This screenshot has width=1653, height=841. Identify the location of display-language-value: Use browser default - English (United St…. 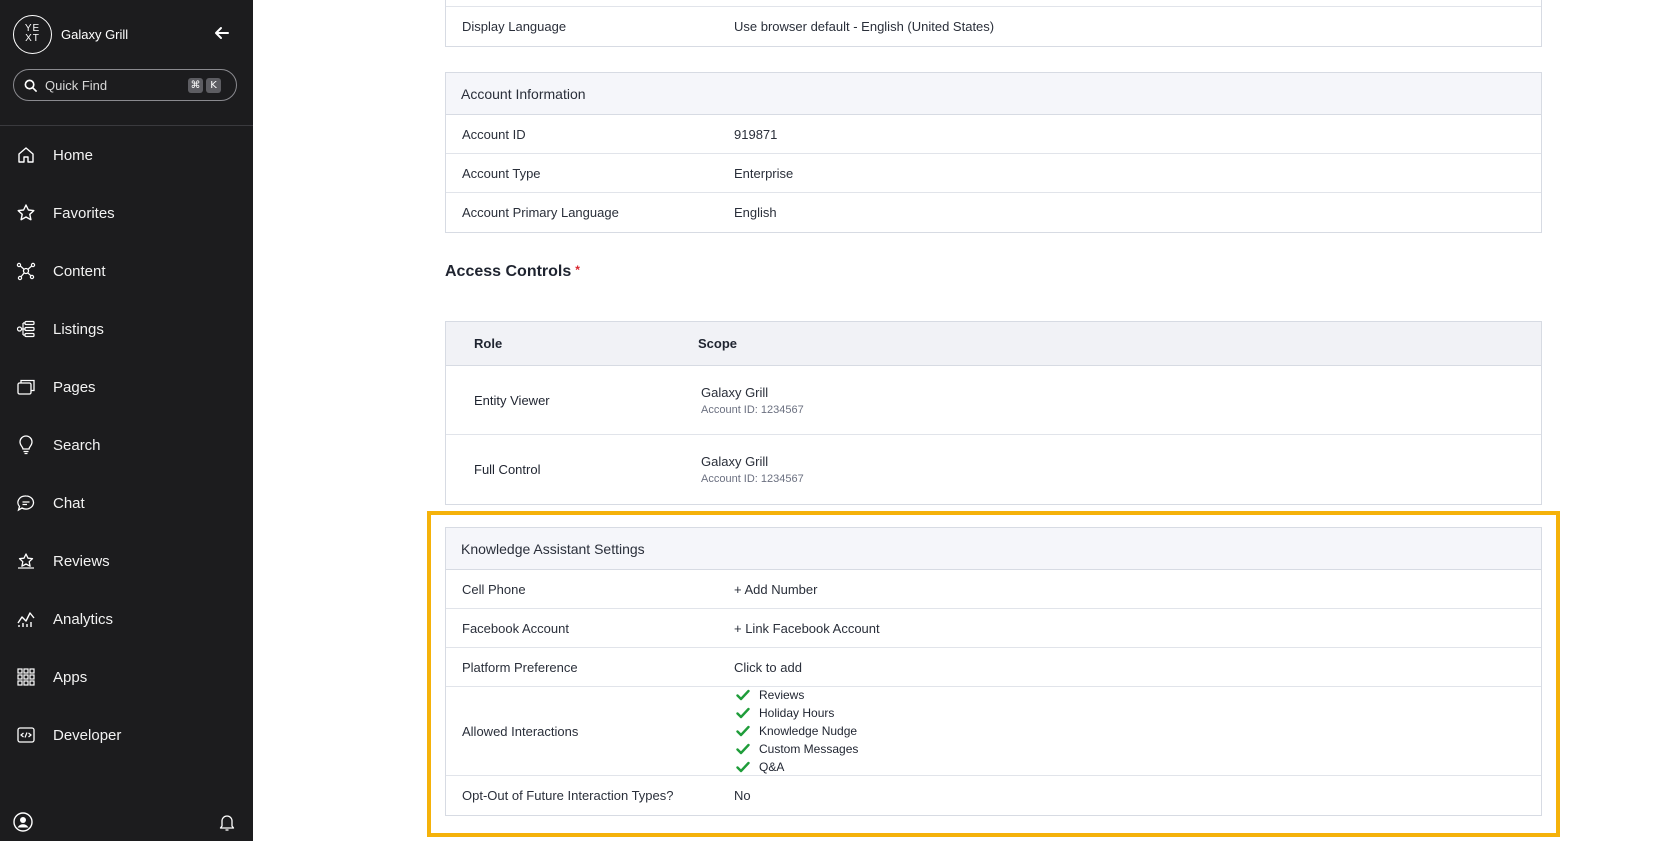
(864, 26).